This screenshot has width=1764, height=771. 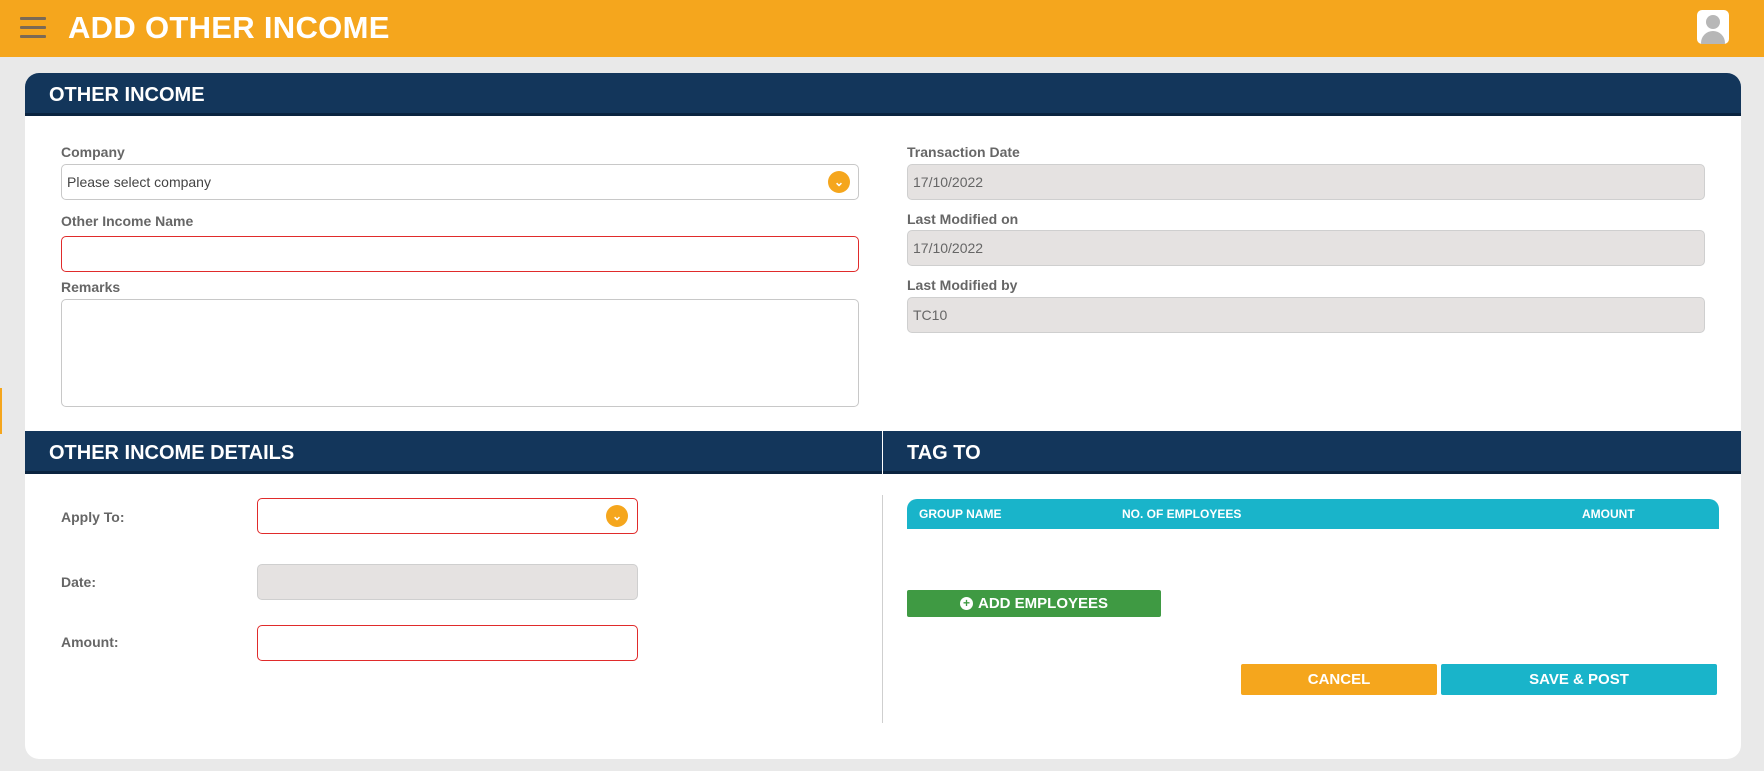 What do you see at coordinates (453, 452) in the screenshot?
I see `section-header-other-income-details: OTHER INCOME DETAILS` at bounding box center [453, 452].